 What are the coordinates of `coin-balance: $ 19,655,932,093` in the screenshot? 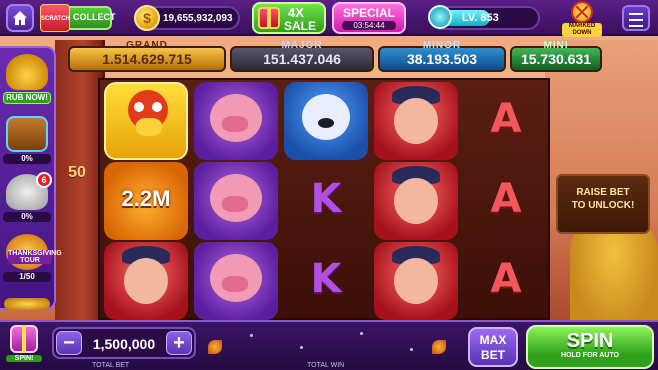 It's located at (187, 18).